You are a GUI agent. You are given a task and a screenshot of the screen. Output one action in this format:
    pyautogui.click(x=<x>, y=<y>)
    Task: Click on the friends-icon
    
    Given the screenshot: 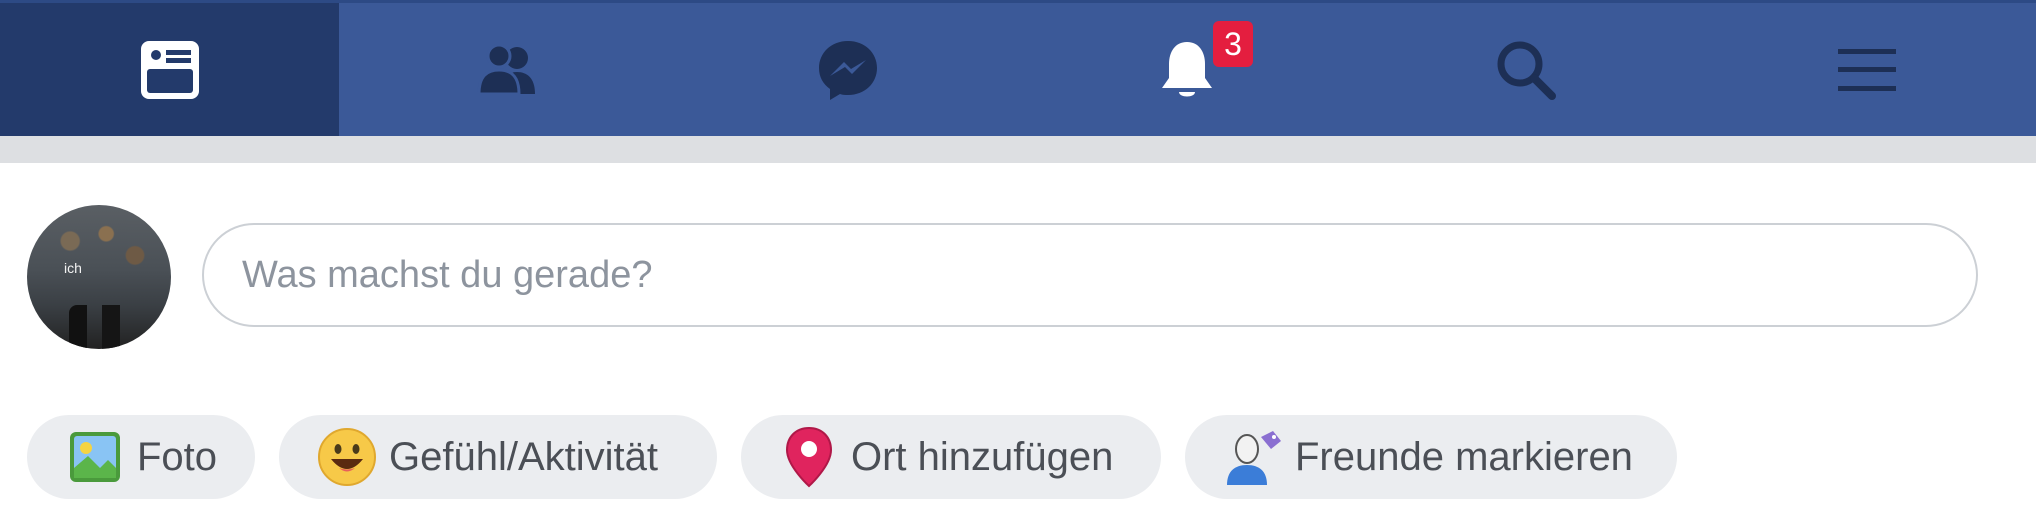 What is the action you would take?
    pyautogui.click(x=508, y=69)
    